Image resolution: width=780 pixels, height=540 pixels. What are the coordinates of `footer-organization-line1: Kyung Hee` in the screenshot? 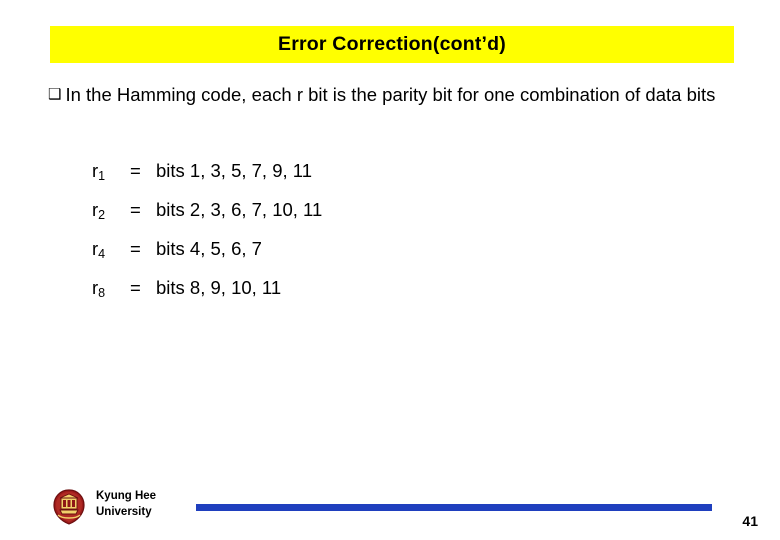 It's located at (126, 496).